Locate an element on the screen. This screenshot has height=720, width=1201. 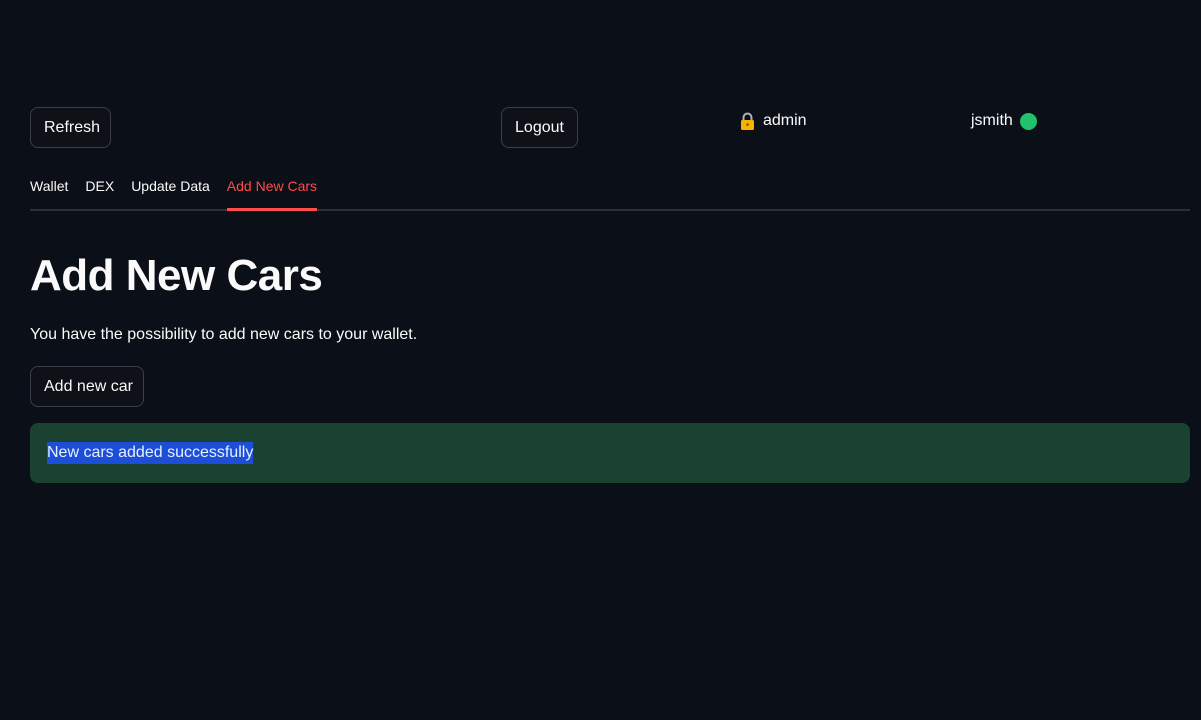
tab-dex: DEX is located at coordinates (99, 191).